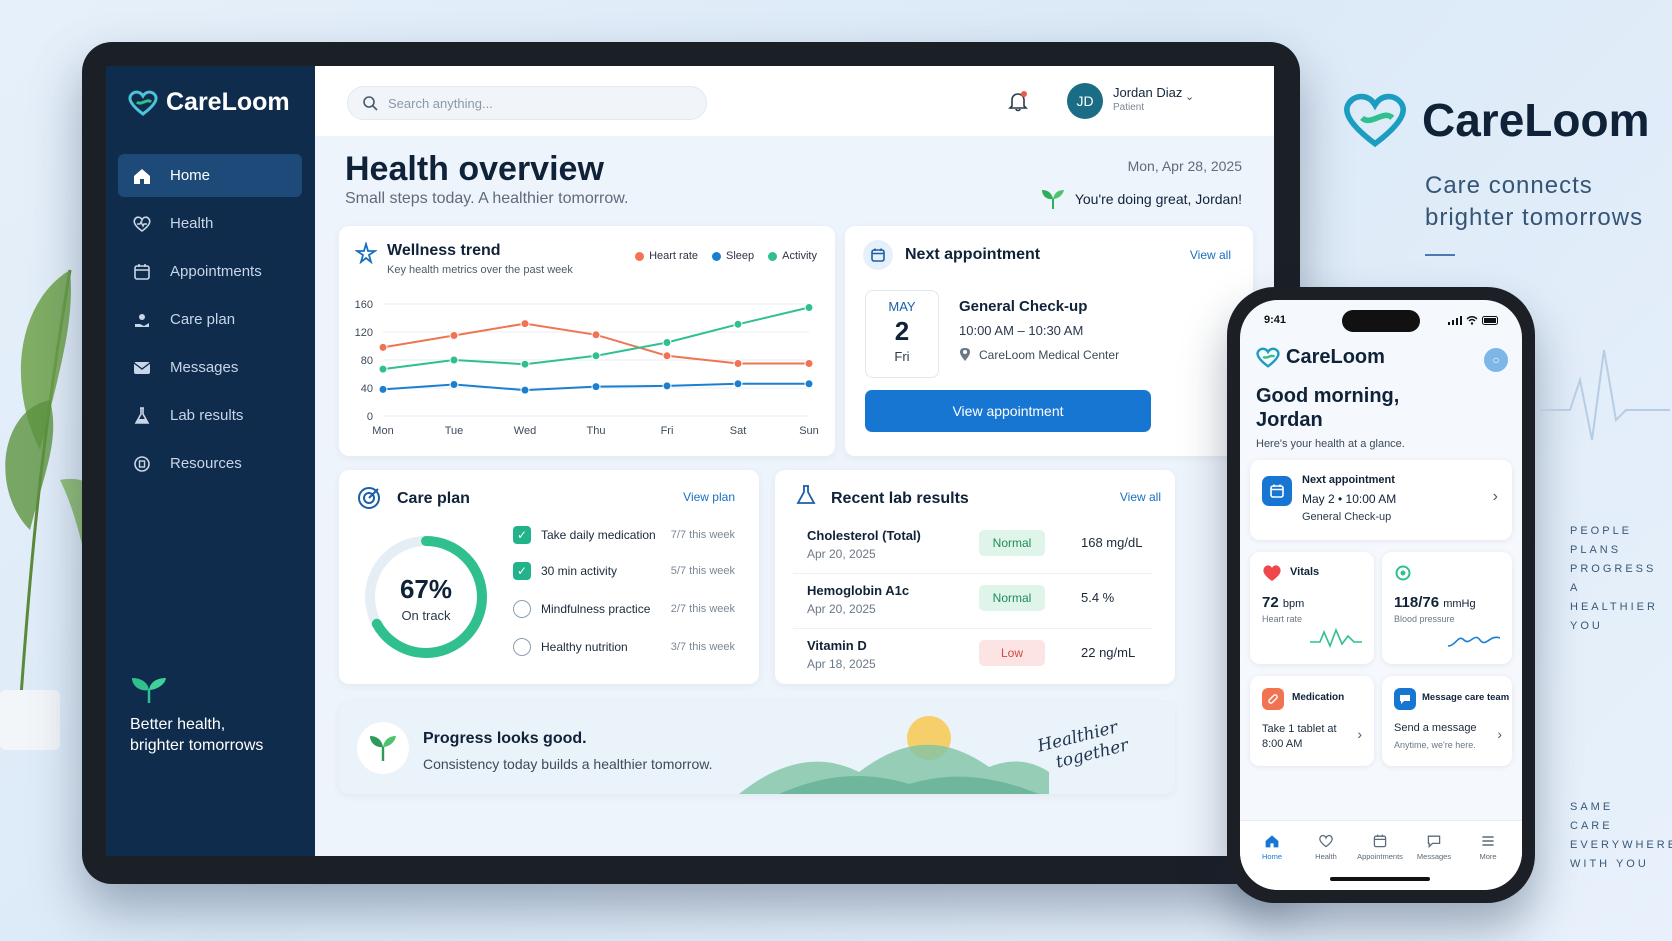 The image size is (1672, 941). Describe the element at coordinates (902, 306) in the screenshot. I see `appointment-month: MAY` at that location.